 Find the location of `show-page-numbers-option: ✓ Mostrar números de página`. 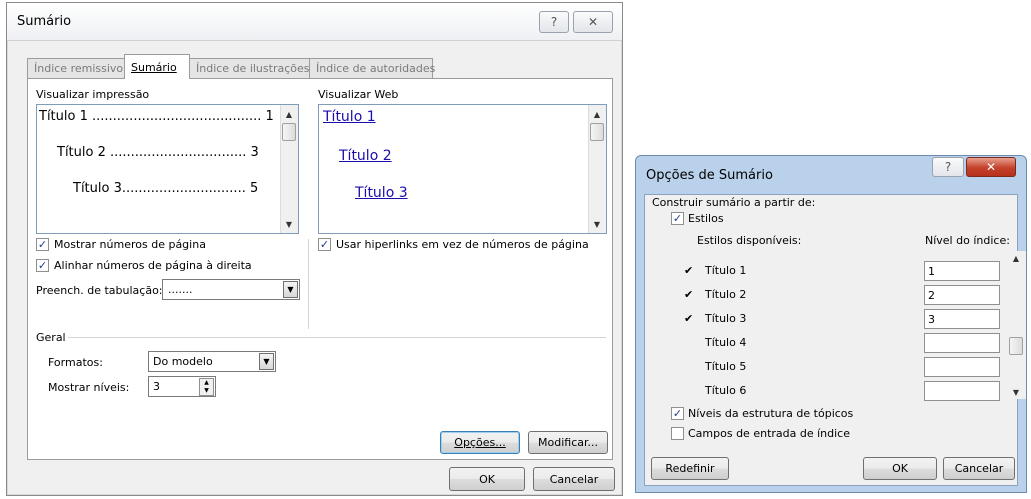

show-page-numbers-option: ✓ Mostrar números de página is located at coordinates (121, 244).